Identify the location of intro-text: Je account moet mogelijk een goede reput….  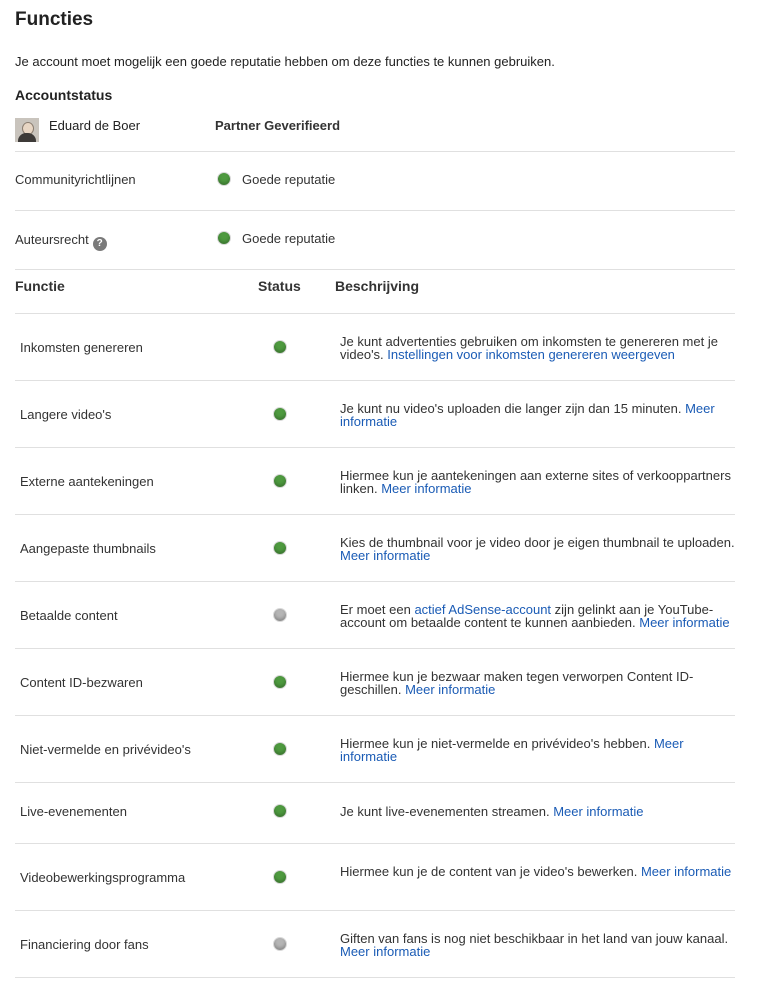
(285, 61).